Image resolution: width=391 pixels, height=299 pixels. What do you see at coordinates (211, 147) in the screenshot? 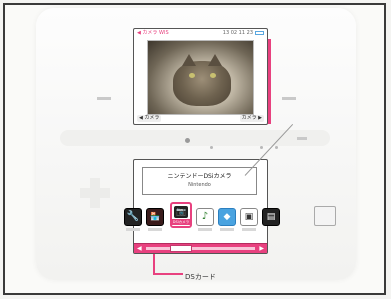
I see `camera-lens-dot` at bounding box center [211, 147].